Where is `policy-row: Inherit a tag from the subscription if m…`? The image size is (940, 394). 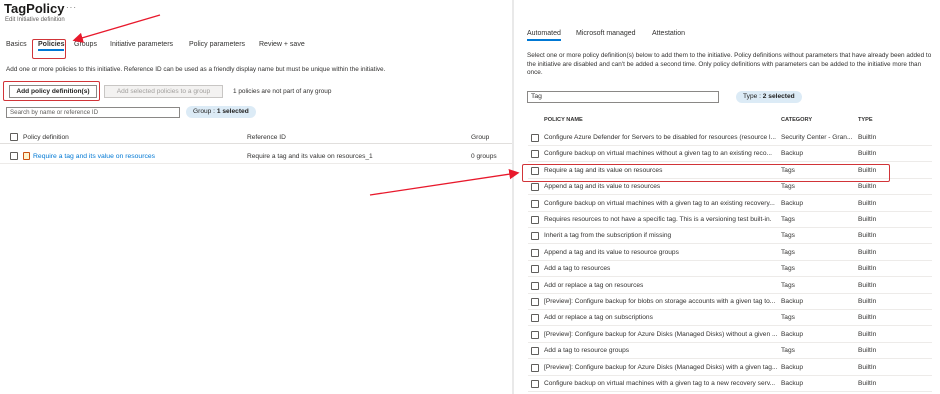 policy-row: Inherit a tag from the subscription if m… is located at coordinates (730, 236).